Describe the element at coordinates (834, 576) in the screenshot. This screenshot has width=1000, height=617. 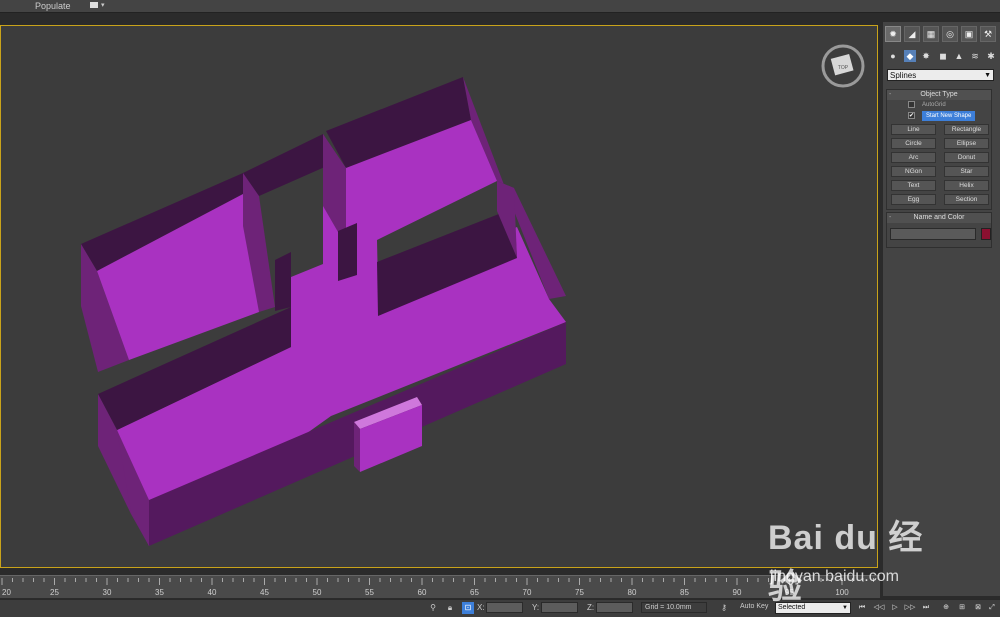
I see `watermark-url: jingyan.baidu.com` at that location.